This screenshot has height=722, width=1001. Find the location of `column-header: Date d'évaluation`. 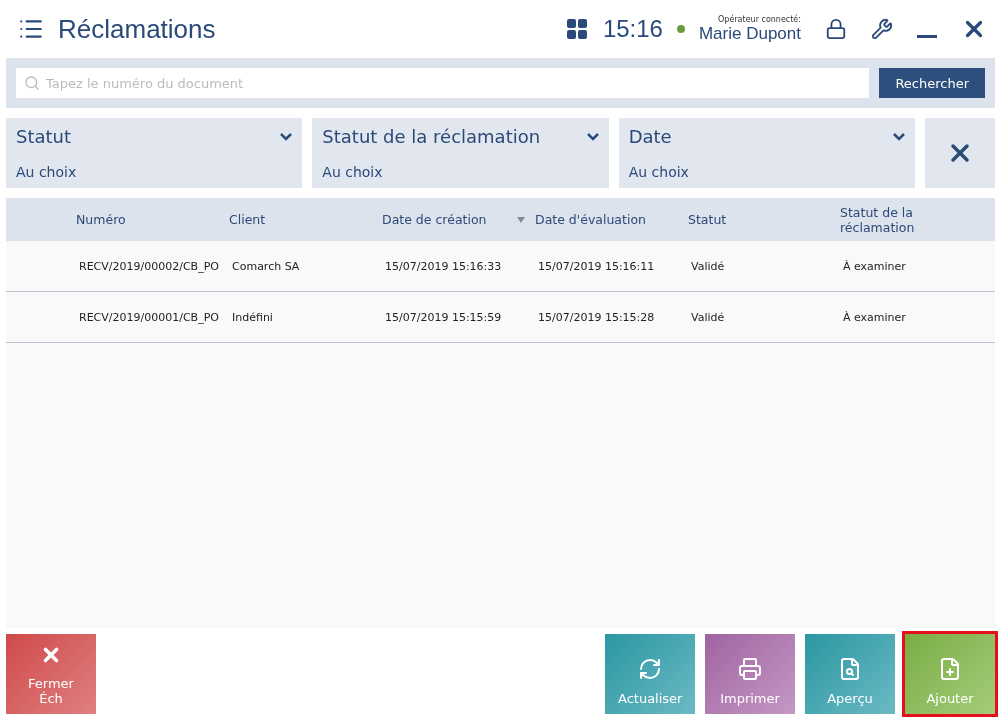

column-header: Date d'évaluation is located at coordinates (611, 219).